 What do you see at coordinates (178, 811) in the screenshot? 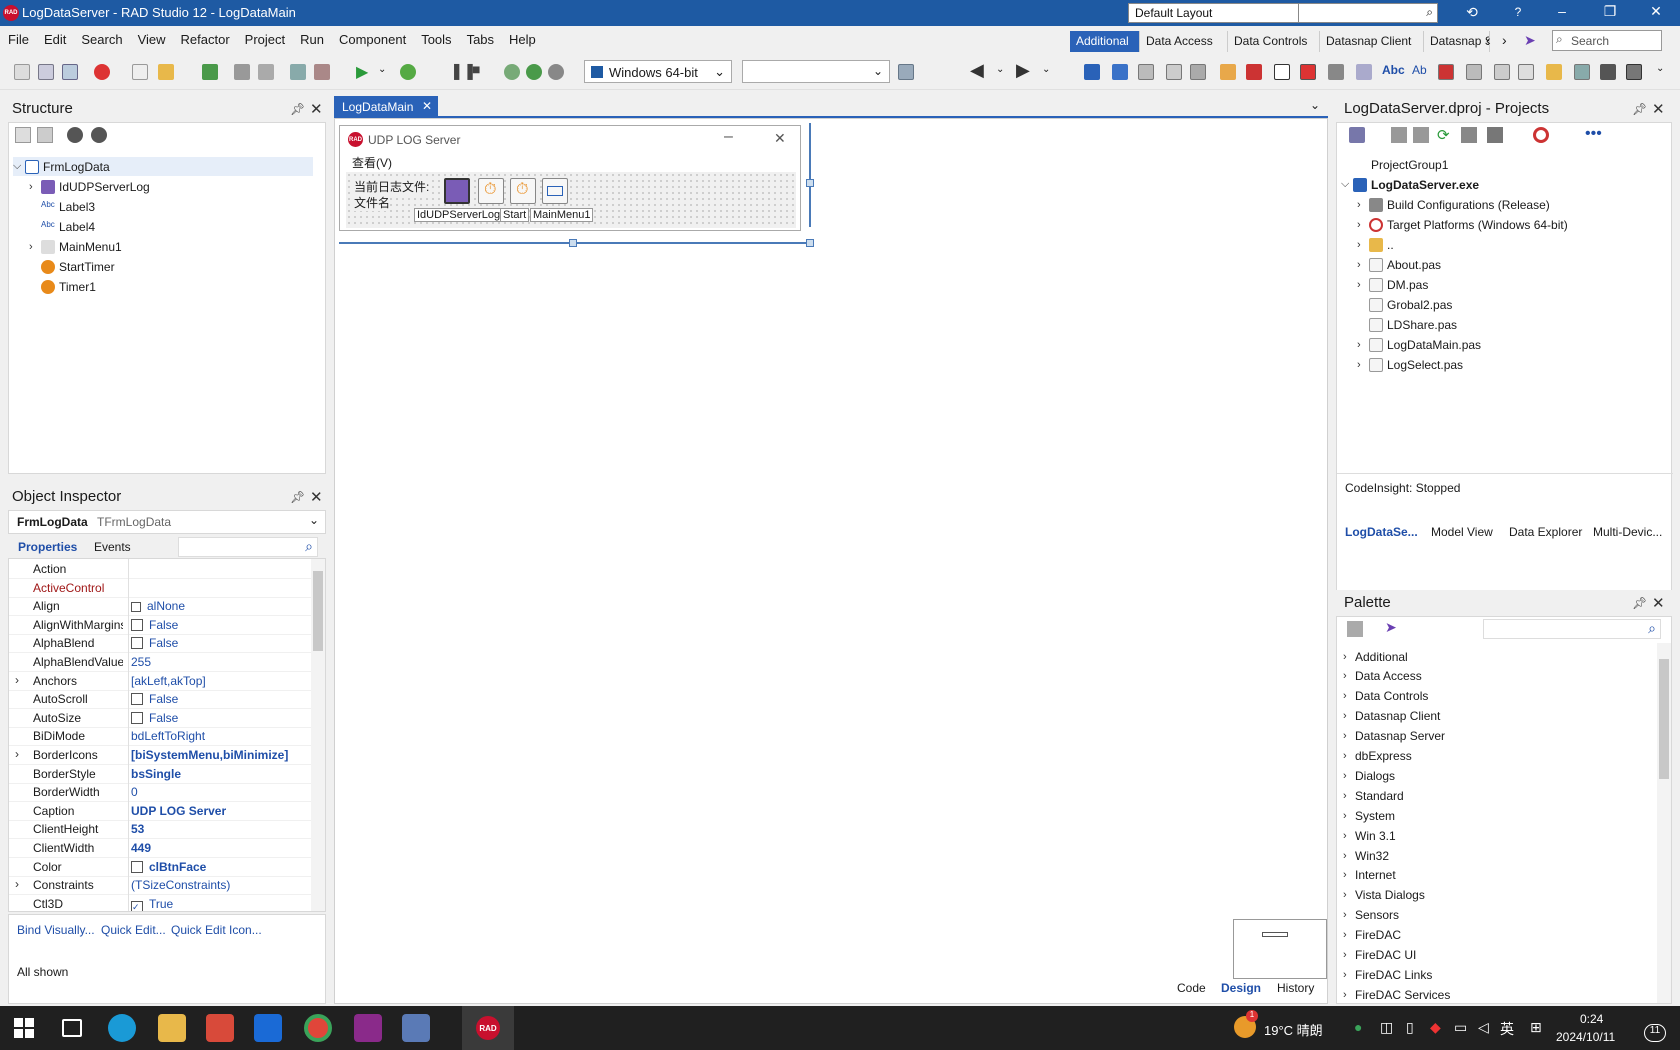
I see `property-value: UDP LOG Server` at bounding box center [178, 811].